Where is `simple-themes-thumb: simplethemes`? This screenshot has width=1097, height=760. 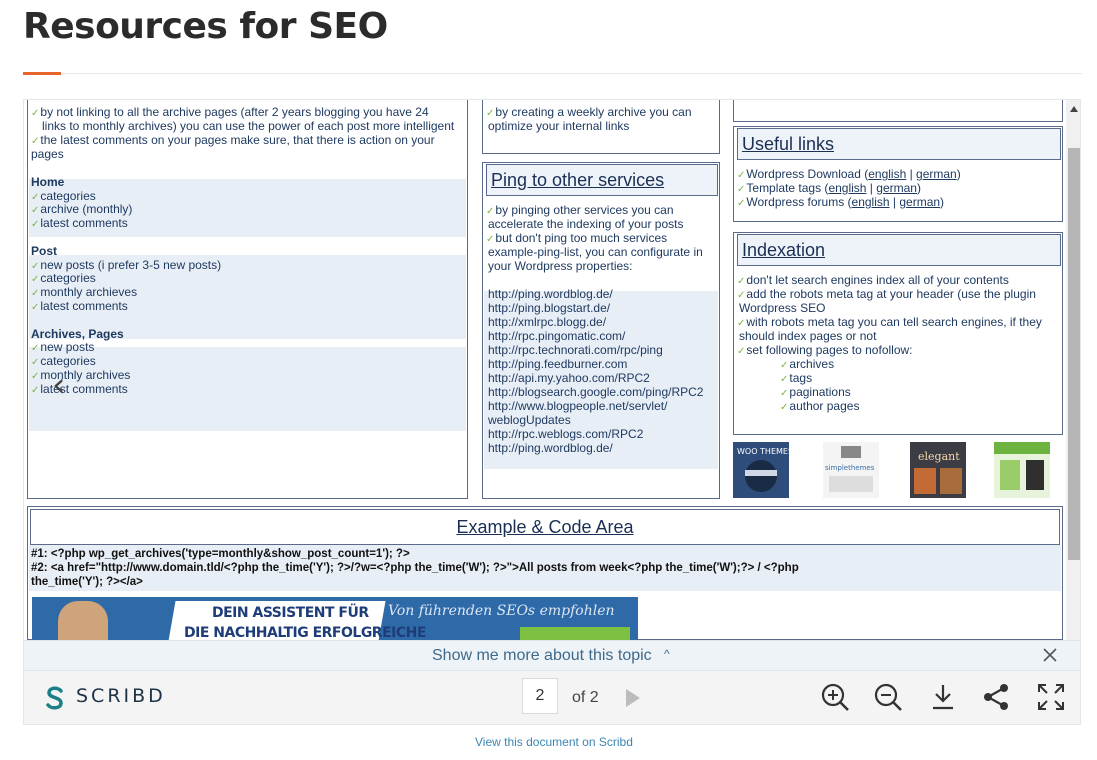 simple-themes-thumb: simplethemes is located at coordinates (851, 470).